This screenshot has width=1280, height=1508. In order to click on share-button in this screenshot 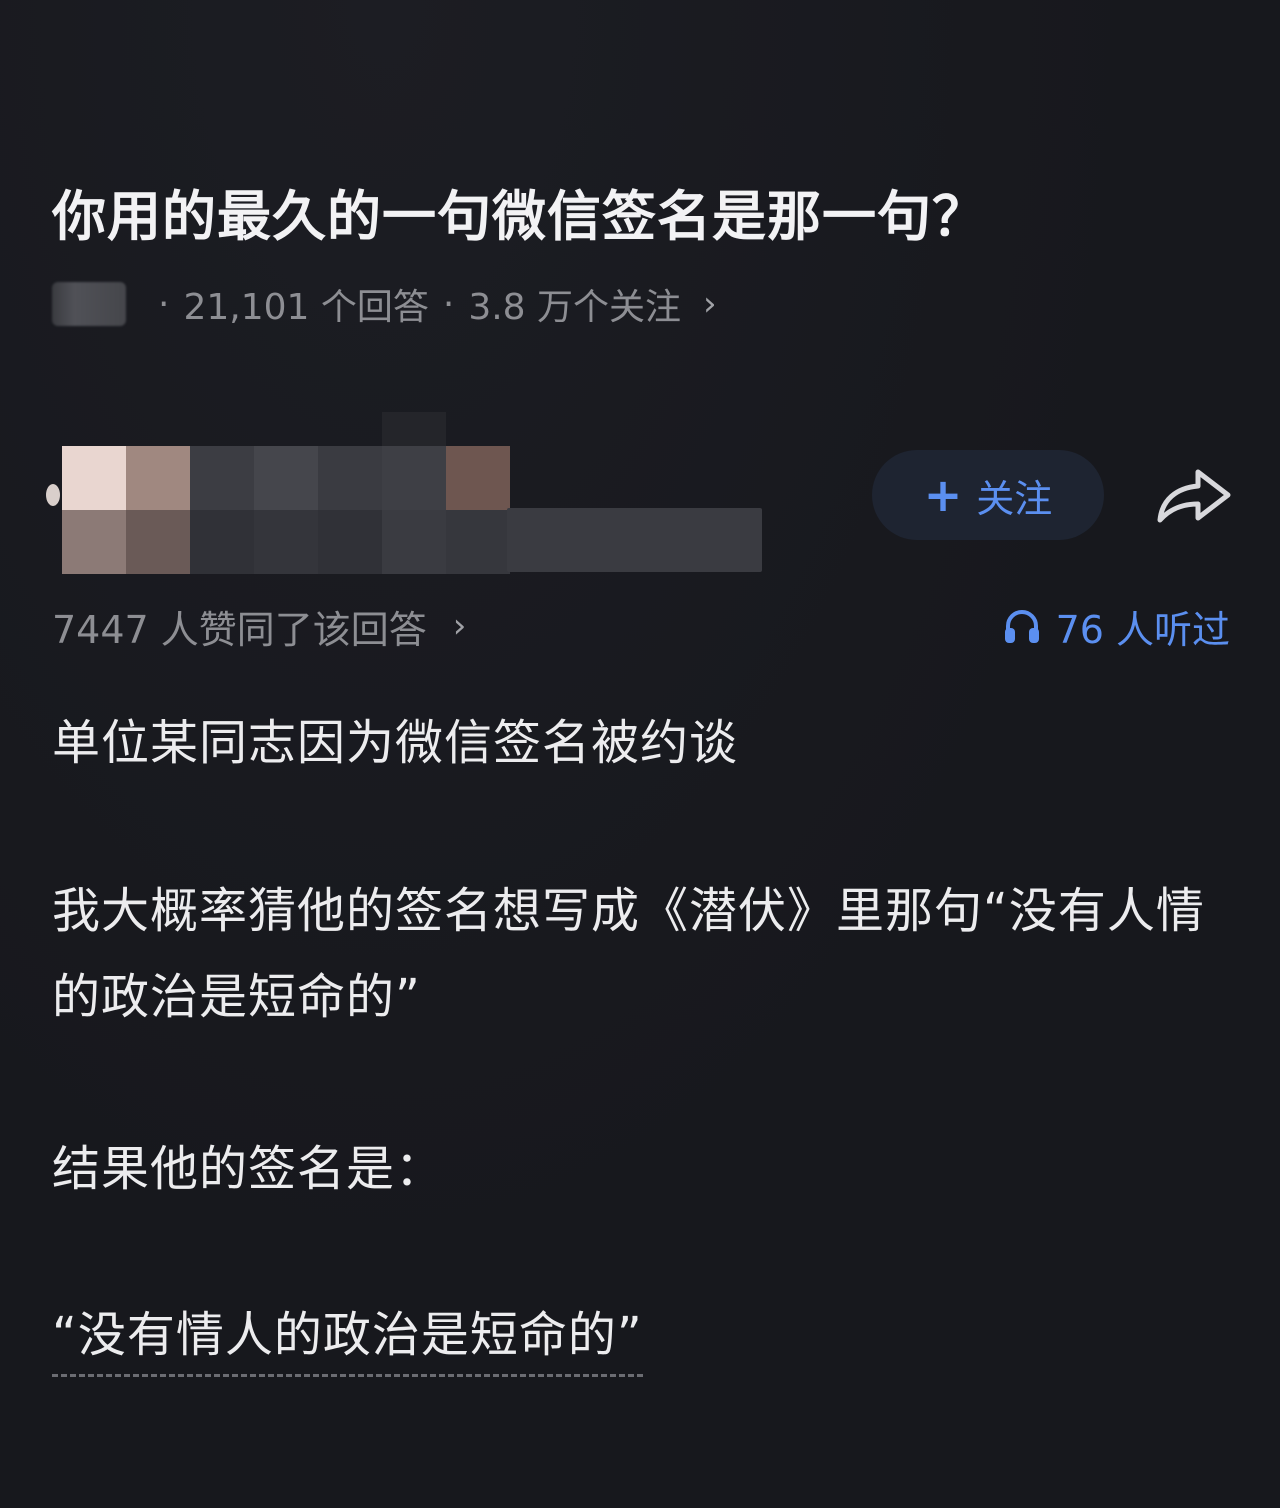, I will do `click(1194, 495)`.